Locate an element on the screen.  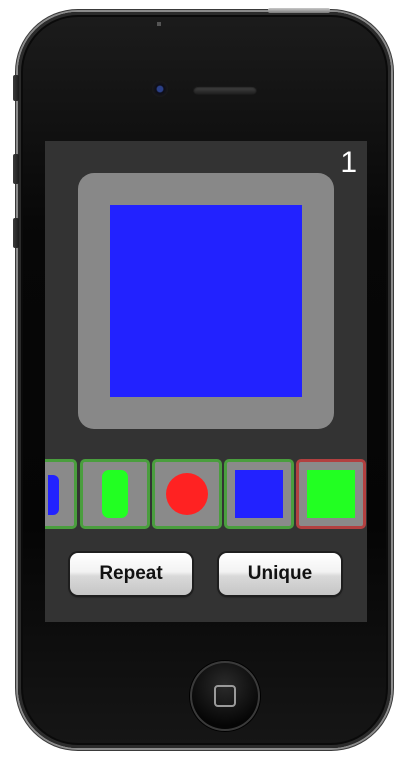
power-button is located at coordinates (299, 10).